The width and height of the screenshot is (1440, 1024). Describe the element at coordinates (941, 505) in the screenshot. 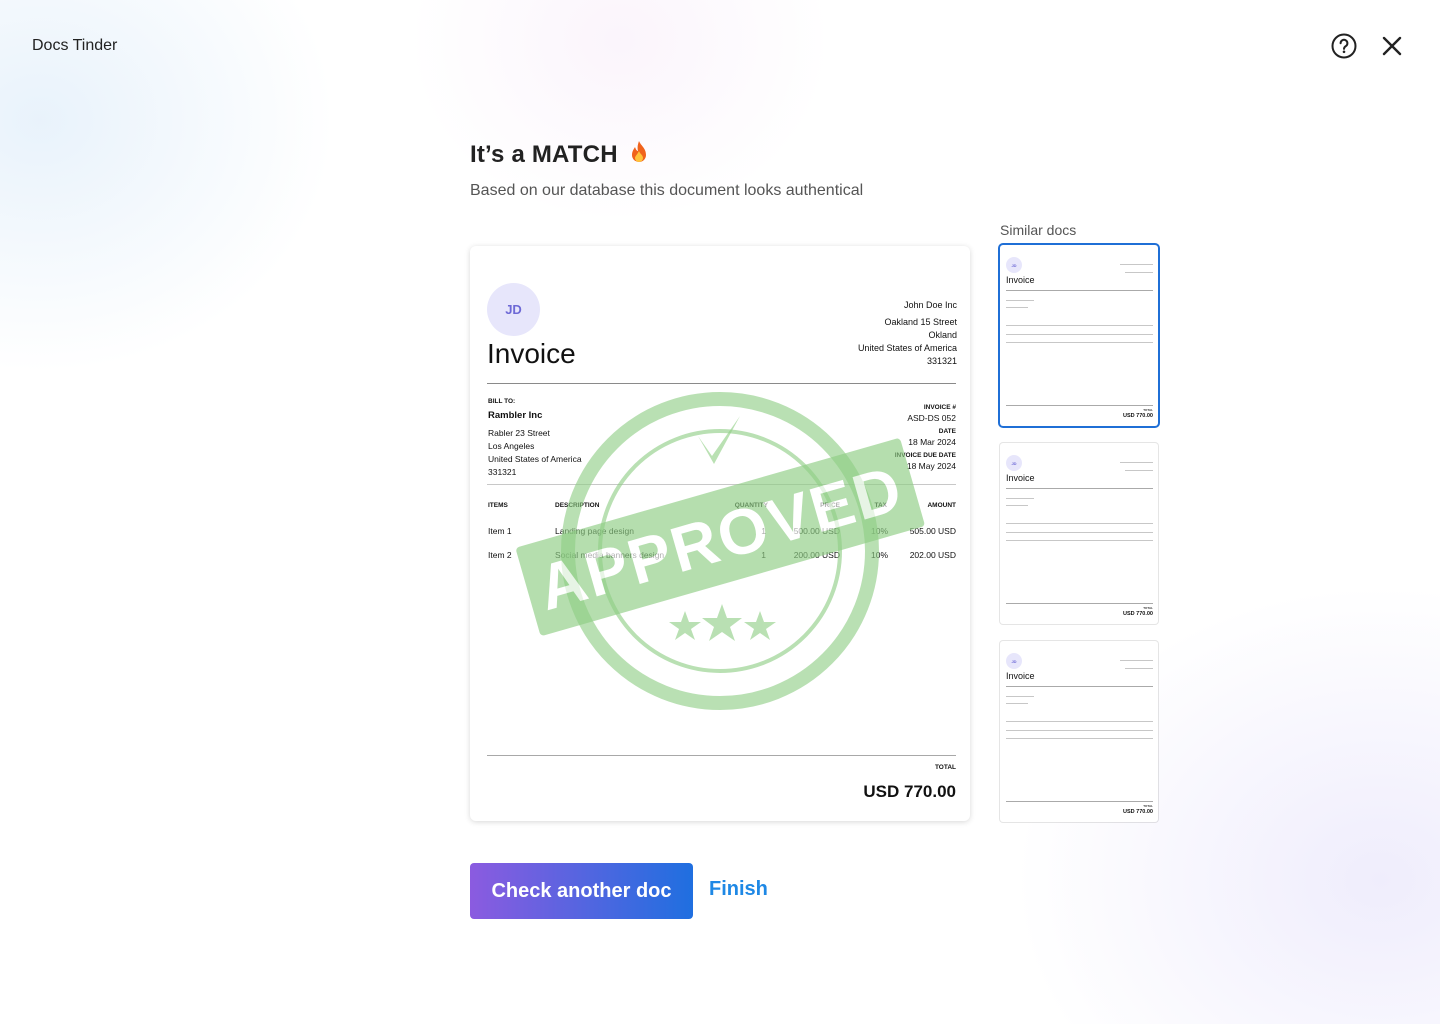

I see `column-header: AMOUNT` at that location.